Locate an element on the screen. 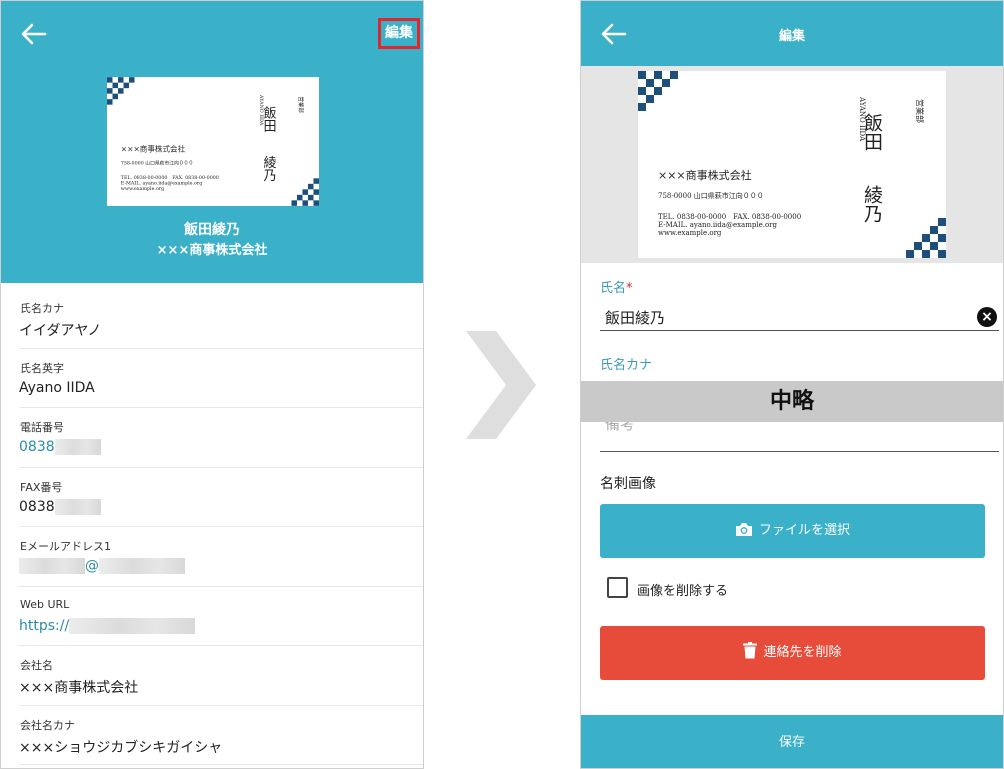  required-mark: * is located at coordinates (629, 288).